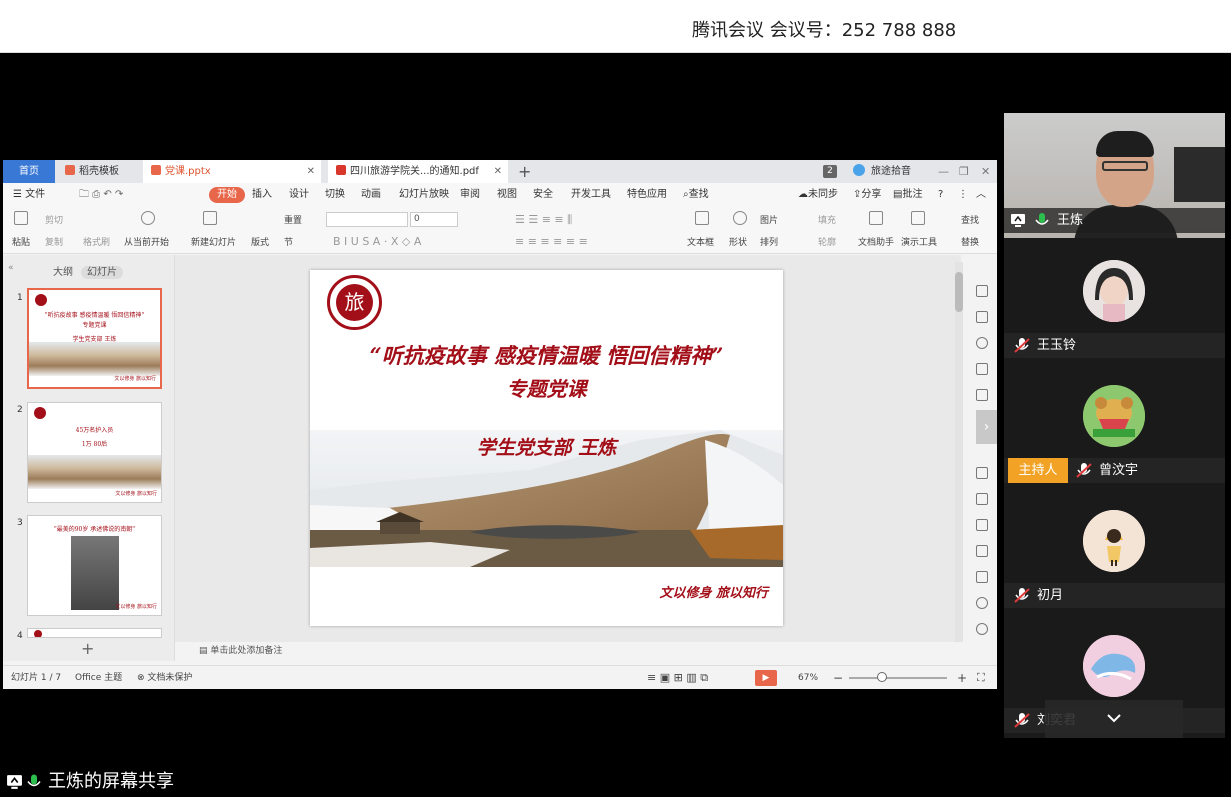 The width and height of the screenshot is (1231, 797). What do you see at coordinates (227, 195) in the screenshot?
I see `menu-home: 开始` at bounding box center [227, 195].